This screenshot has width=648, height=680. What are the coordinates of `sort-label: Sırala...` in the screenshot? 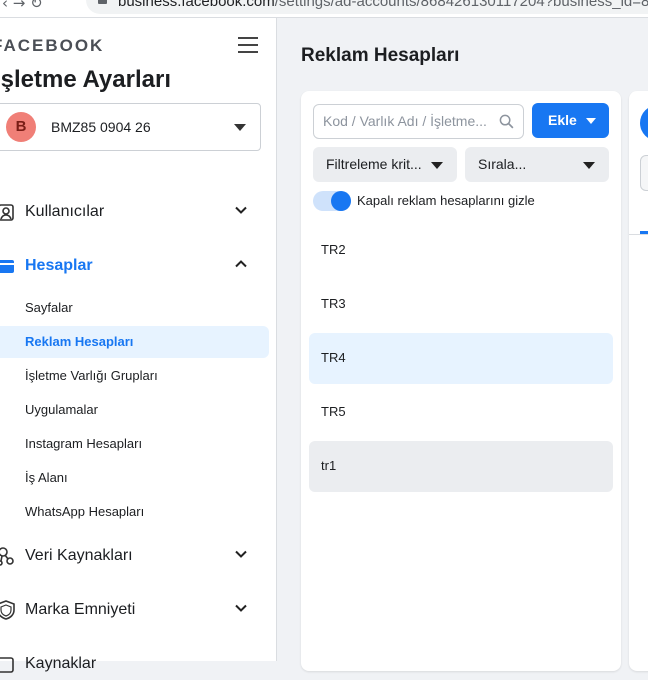 It's located at (502, 164).